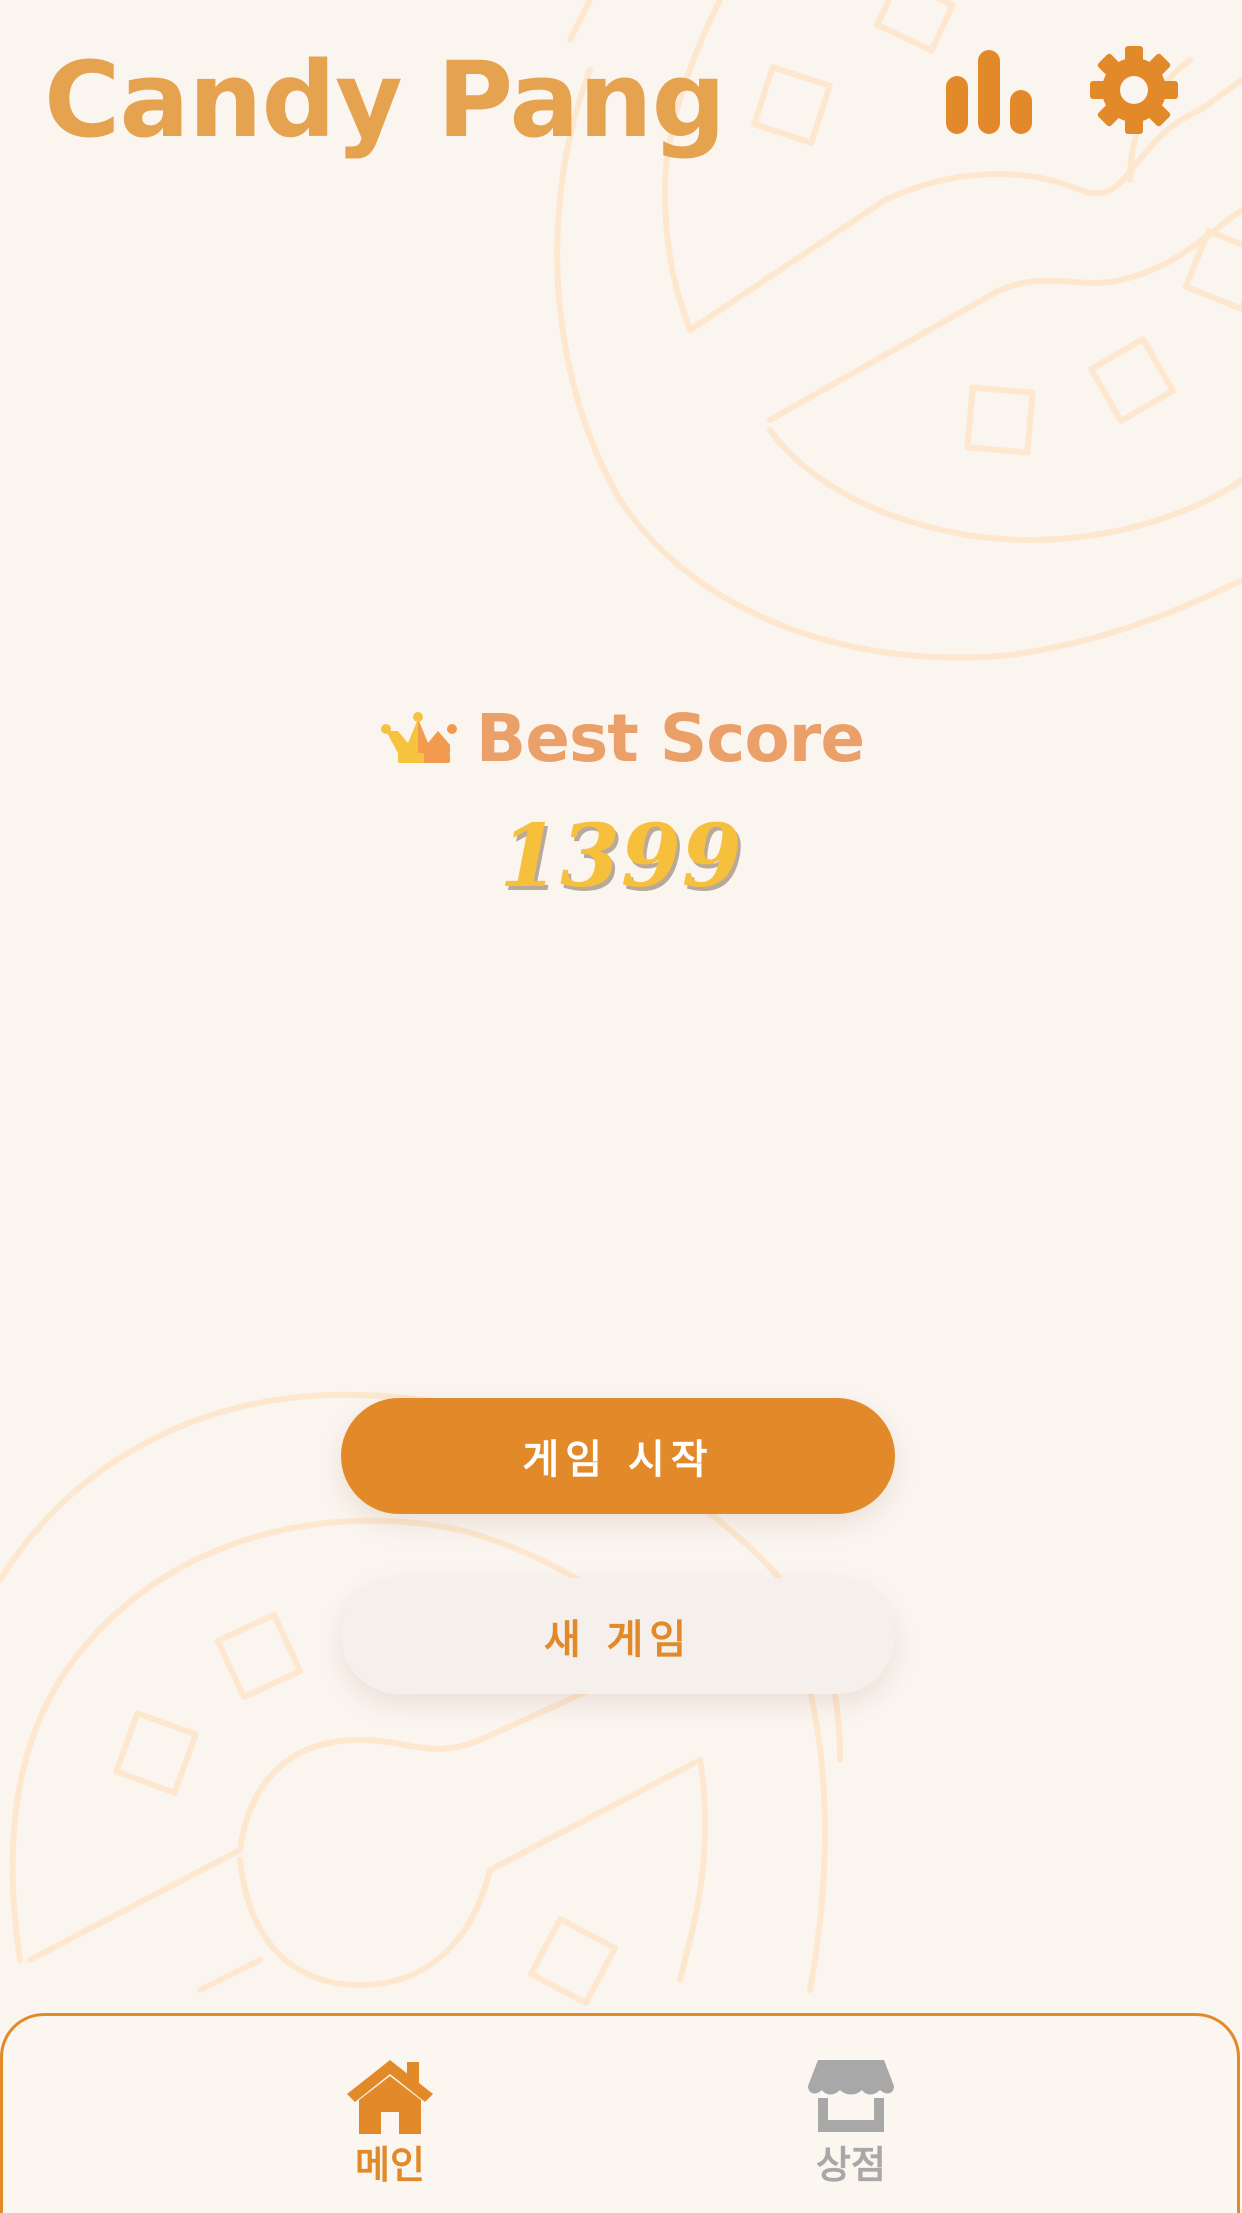  Describe the element at coordinates (418, 737) in the screenshot. I see `crown-icon` at that location.